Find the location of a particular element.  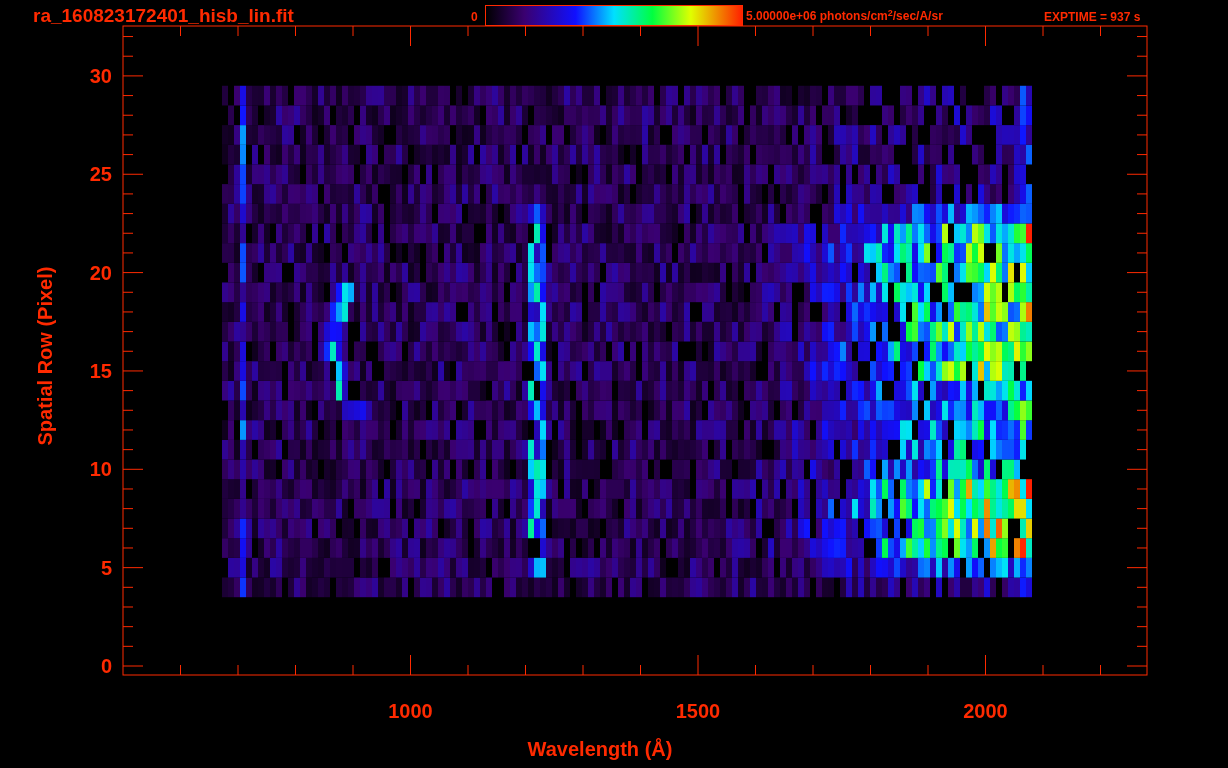

x-tick-label: 1000 is located at coordinates (410, 711).